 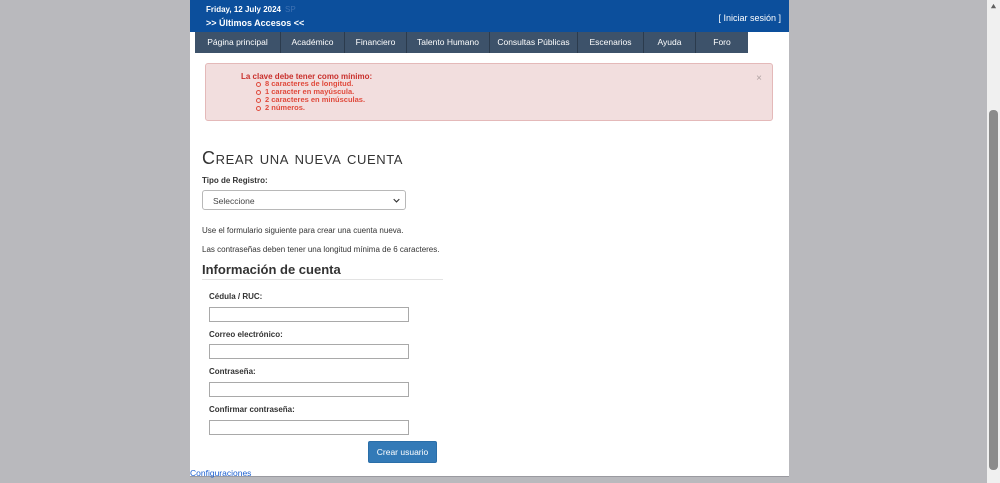 I want to click on menu-item-foro: Foro, so click(x=722, y=42).